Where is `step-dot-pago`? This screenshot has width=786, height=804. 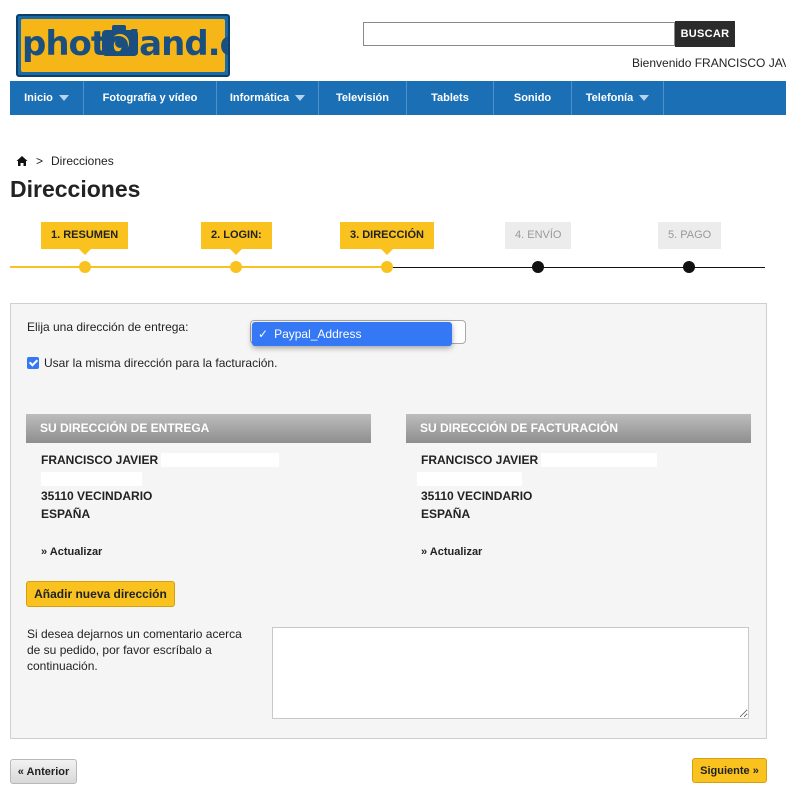 step-dot-pago is located at coordinates (689, 267).